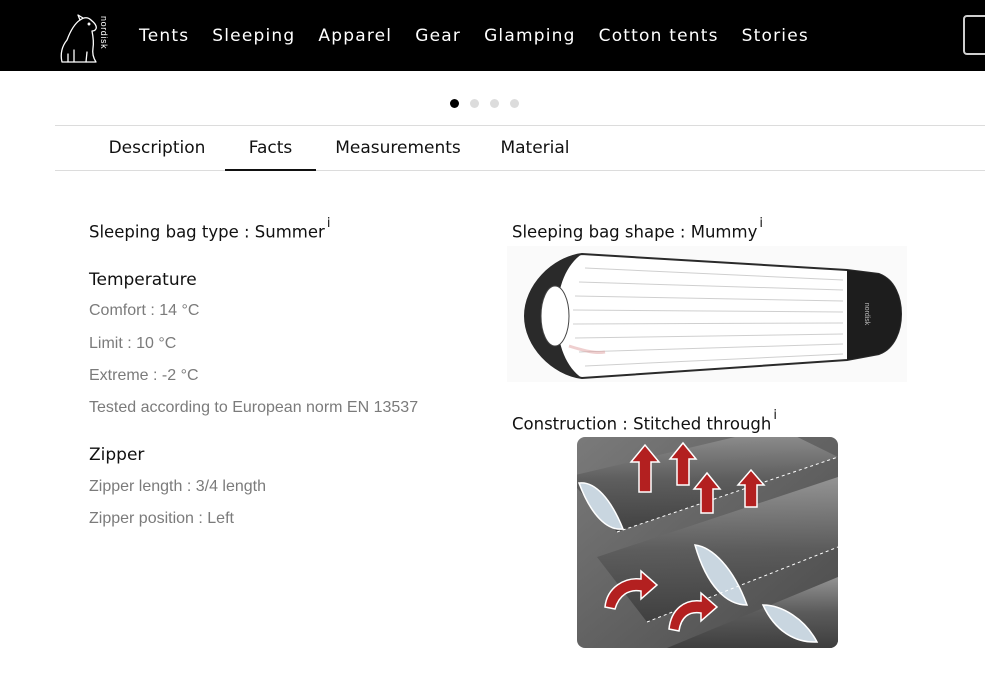 The height and width of the screenshot is (700, 985). I want to click on tabs-divider-bottom, so click(520, 170).